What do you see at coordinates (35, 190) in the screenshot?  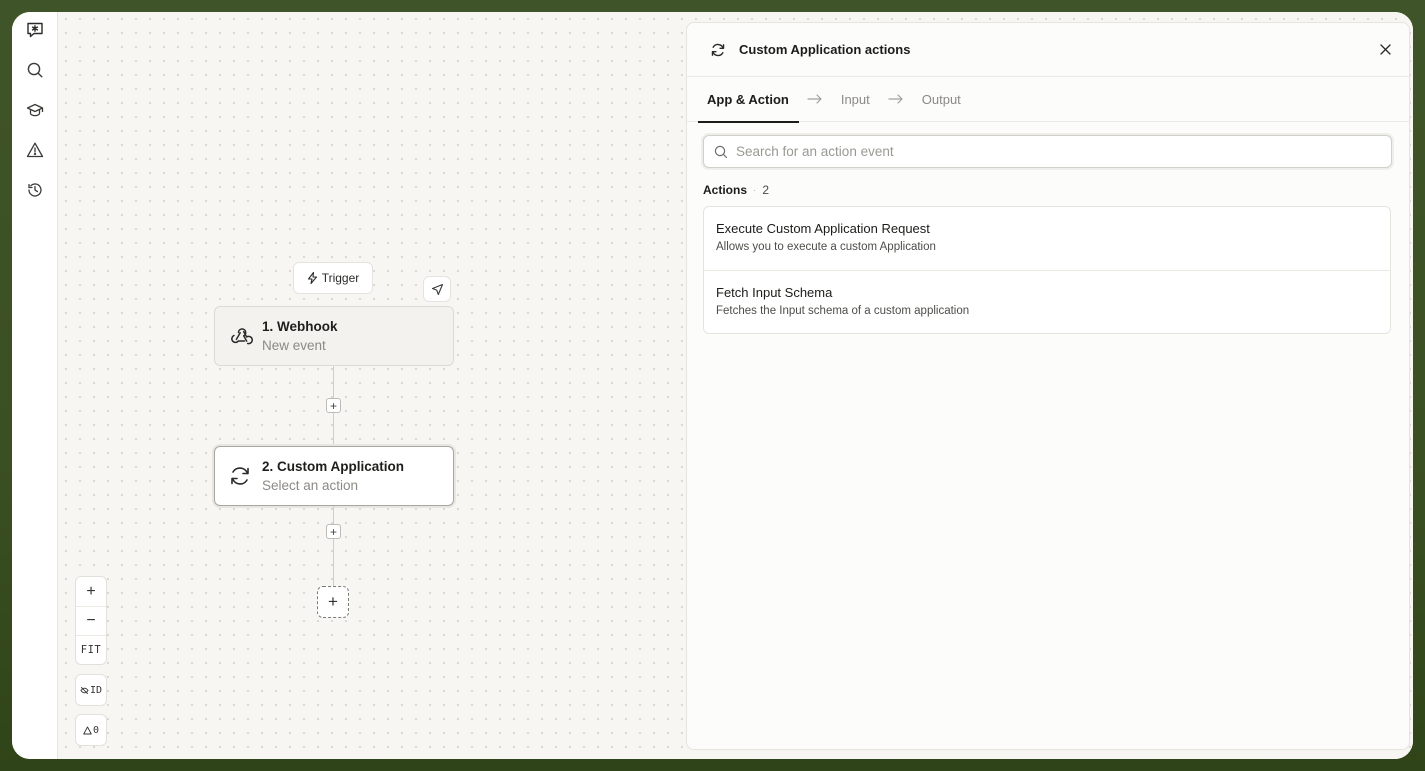 I see `history-icon` at bounding box center [35, 190].